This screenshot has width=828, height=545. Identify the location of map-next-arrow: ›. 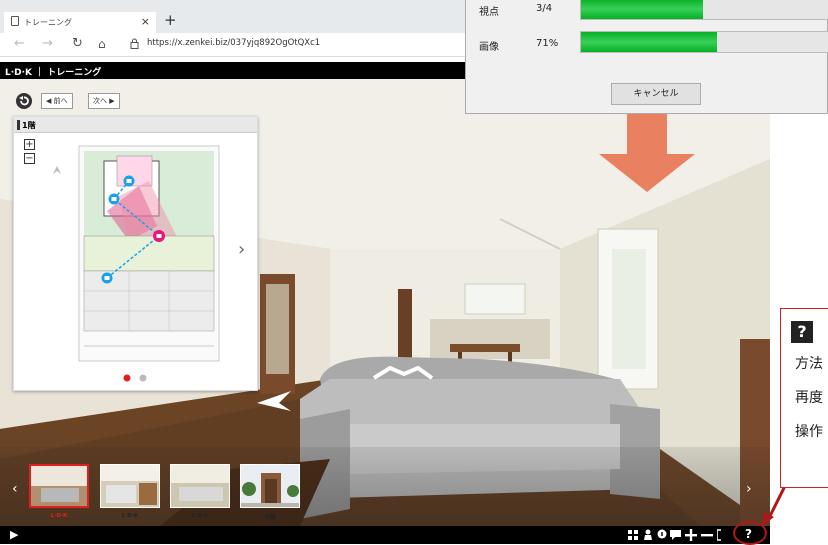
(241, 249).